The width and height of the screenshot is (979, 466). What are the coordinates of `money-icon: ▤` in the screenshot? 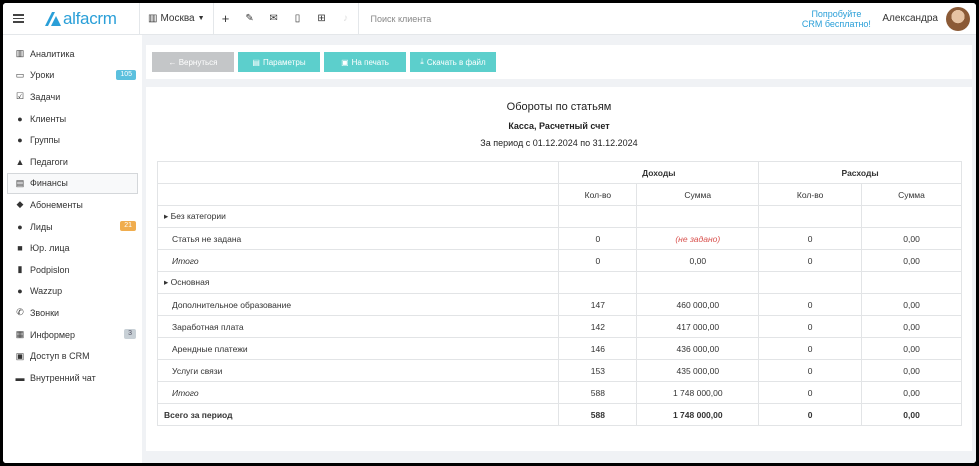 It's located at (20, 182).